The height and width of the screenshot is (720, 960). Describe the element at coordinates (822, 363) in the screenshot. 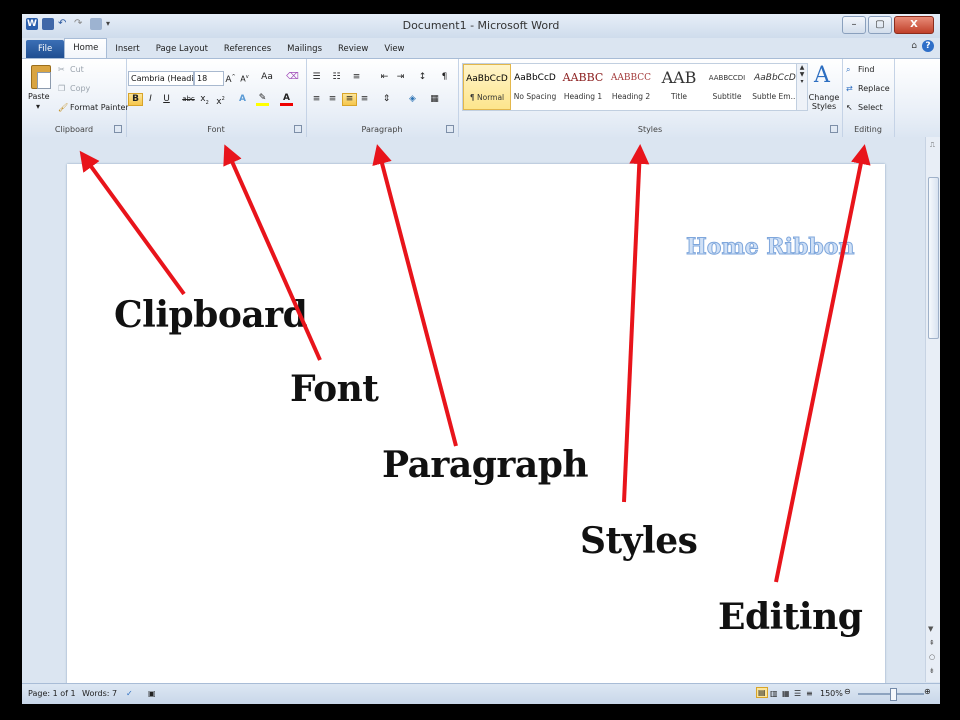

I see `arrow-editing` at that location.